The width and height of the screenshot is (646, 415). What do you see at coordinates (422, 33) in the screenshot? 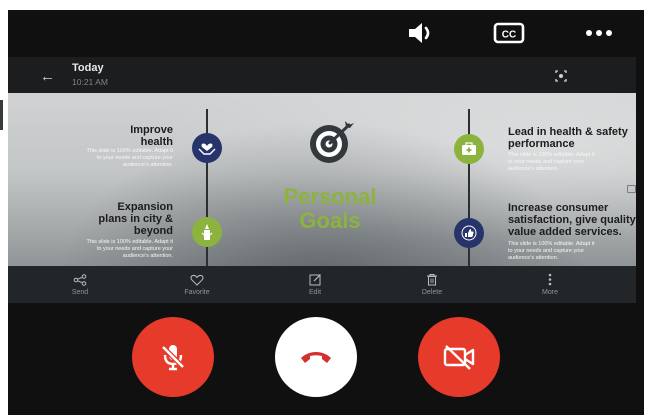
I see `speaker-icon` at bounding box center [422, 33].